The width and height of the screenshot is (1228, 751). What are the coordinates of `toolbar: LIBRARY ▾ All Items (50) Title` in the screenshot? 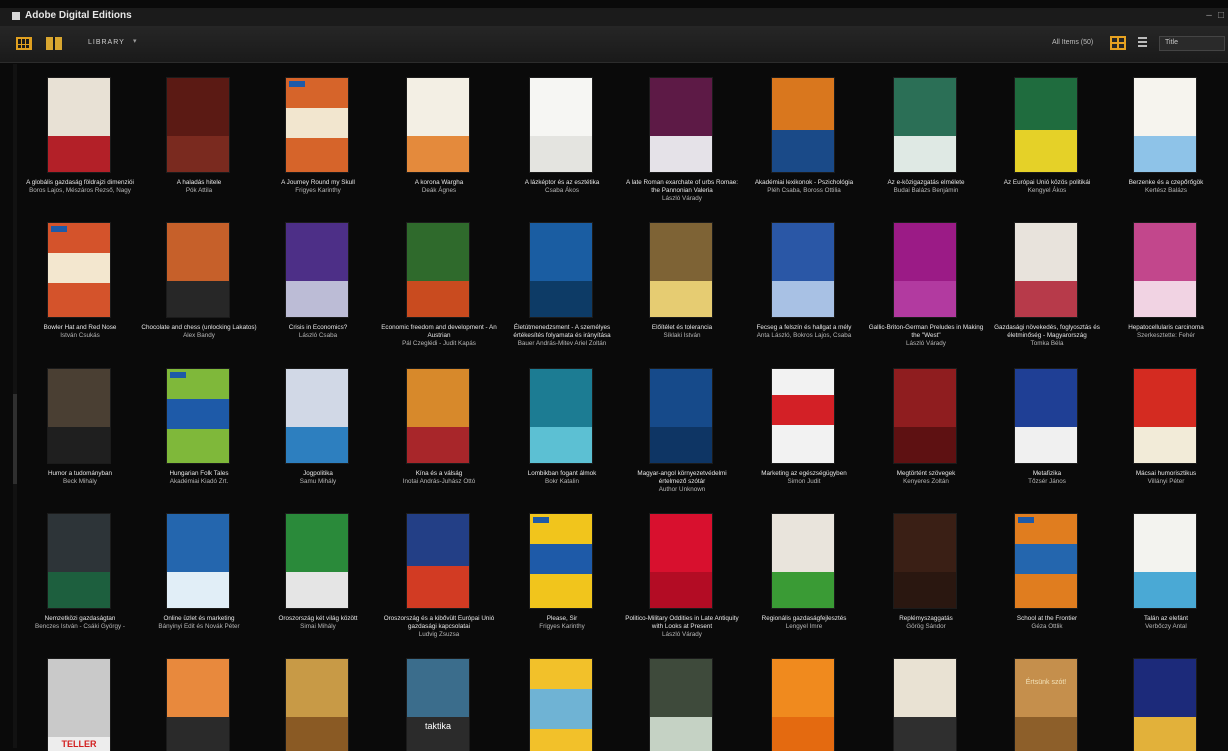 It's located at (614, 44).